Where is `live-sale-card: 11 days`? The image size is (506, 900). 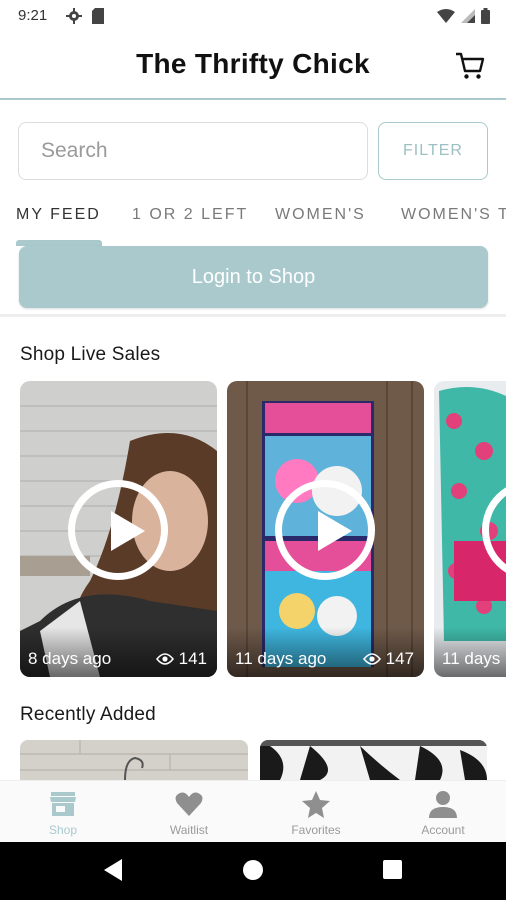
live-sale-card: 11 days is located at coordinates (470, 529).